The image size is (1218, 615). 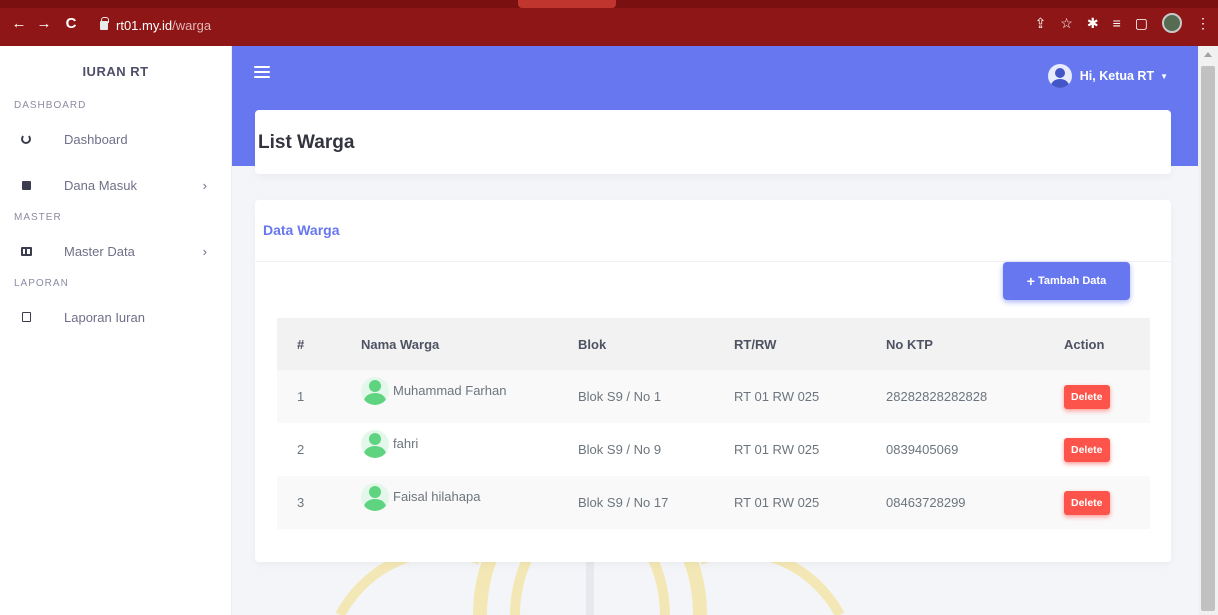 I want to click on hamburger-menu-icon, so click(x=262, y=72).